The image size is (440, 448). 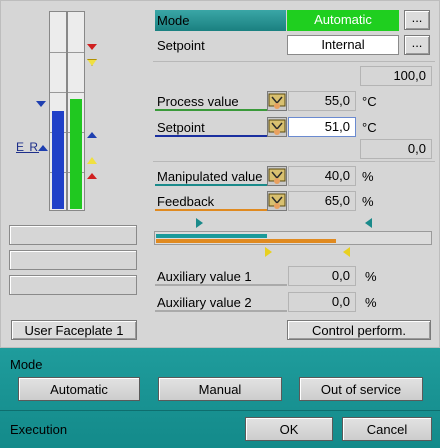 What do you see at coordinates (322, 101) in the screenshot?
I see `process-value-field: 55,0` at bounding box center [322, 101].